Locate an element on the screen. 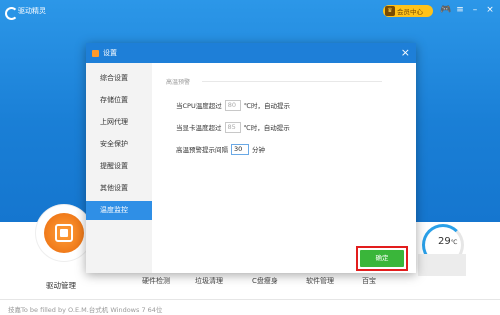 The image size is (500, 315). cpu-threshold-input: 80 is located at coordinates (232, 105).